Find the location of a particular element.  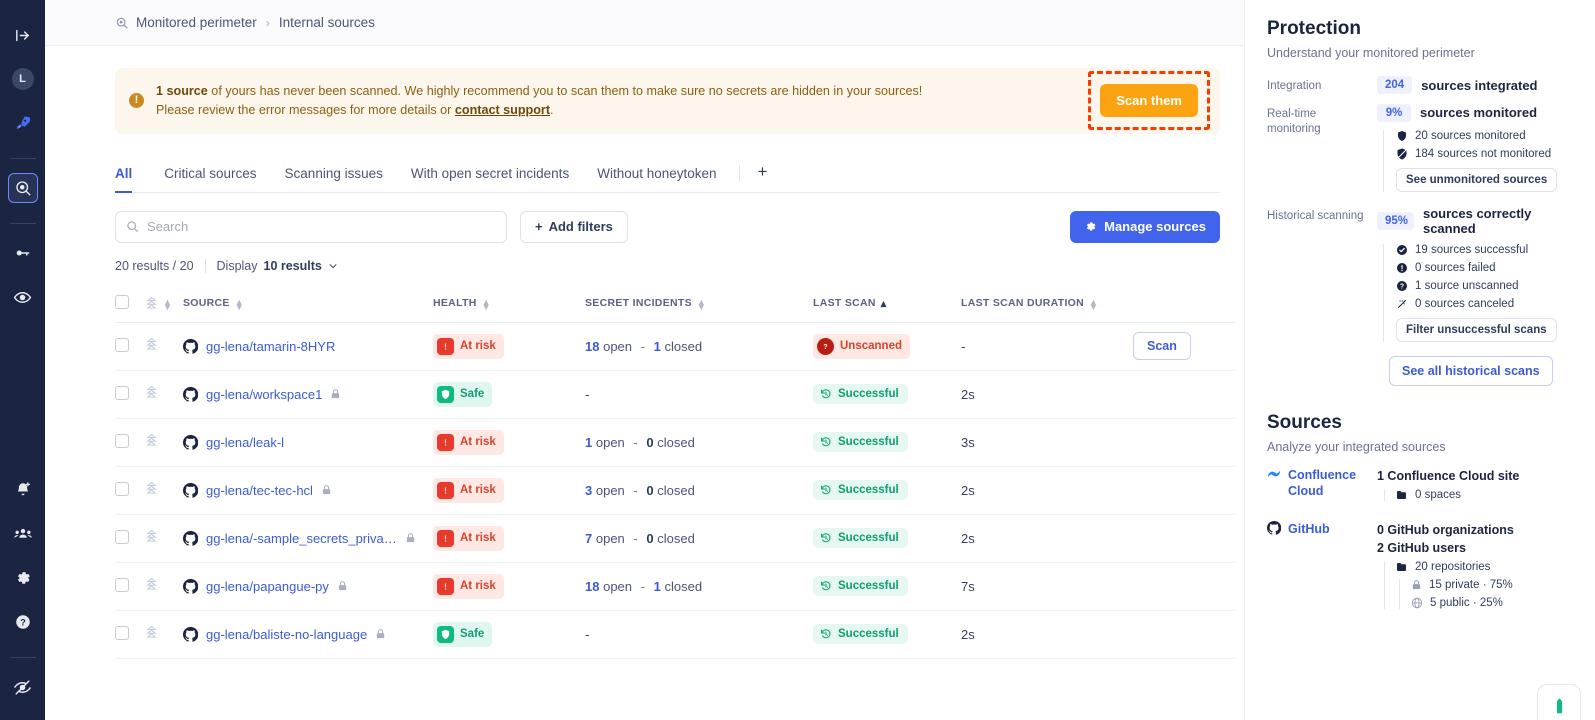

key-icon is located at coordinates (23, 253).